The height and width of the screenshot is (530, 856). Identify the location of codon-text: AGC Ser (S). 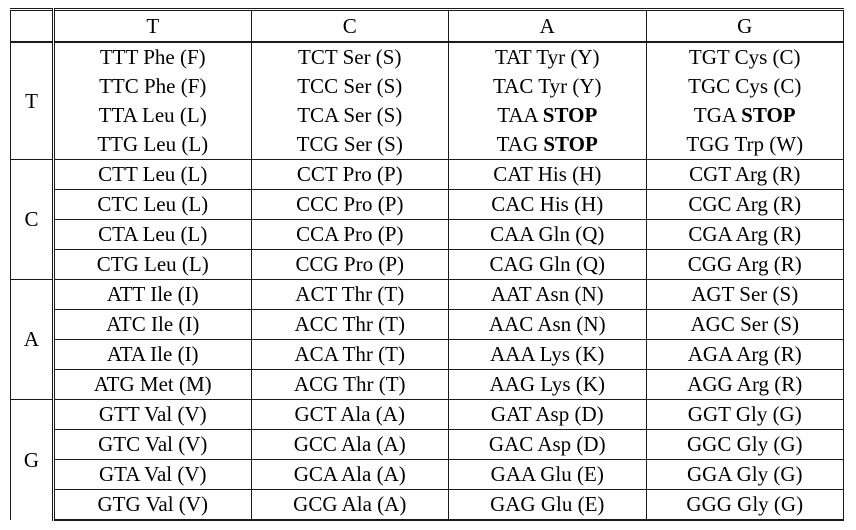
(744, 324).